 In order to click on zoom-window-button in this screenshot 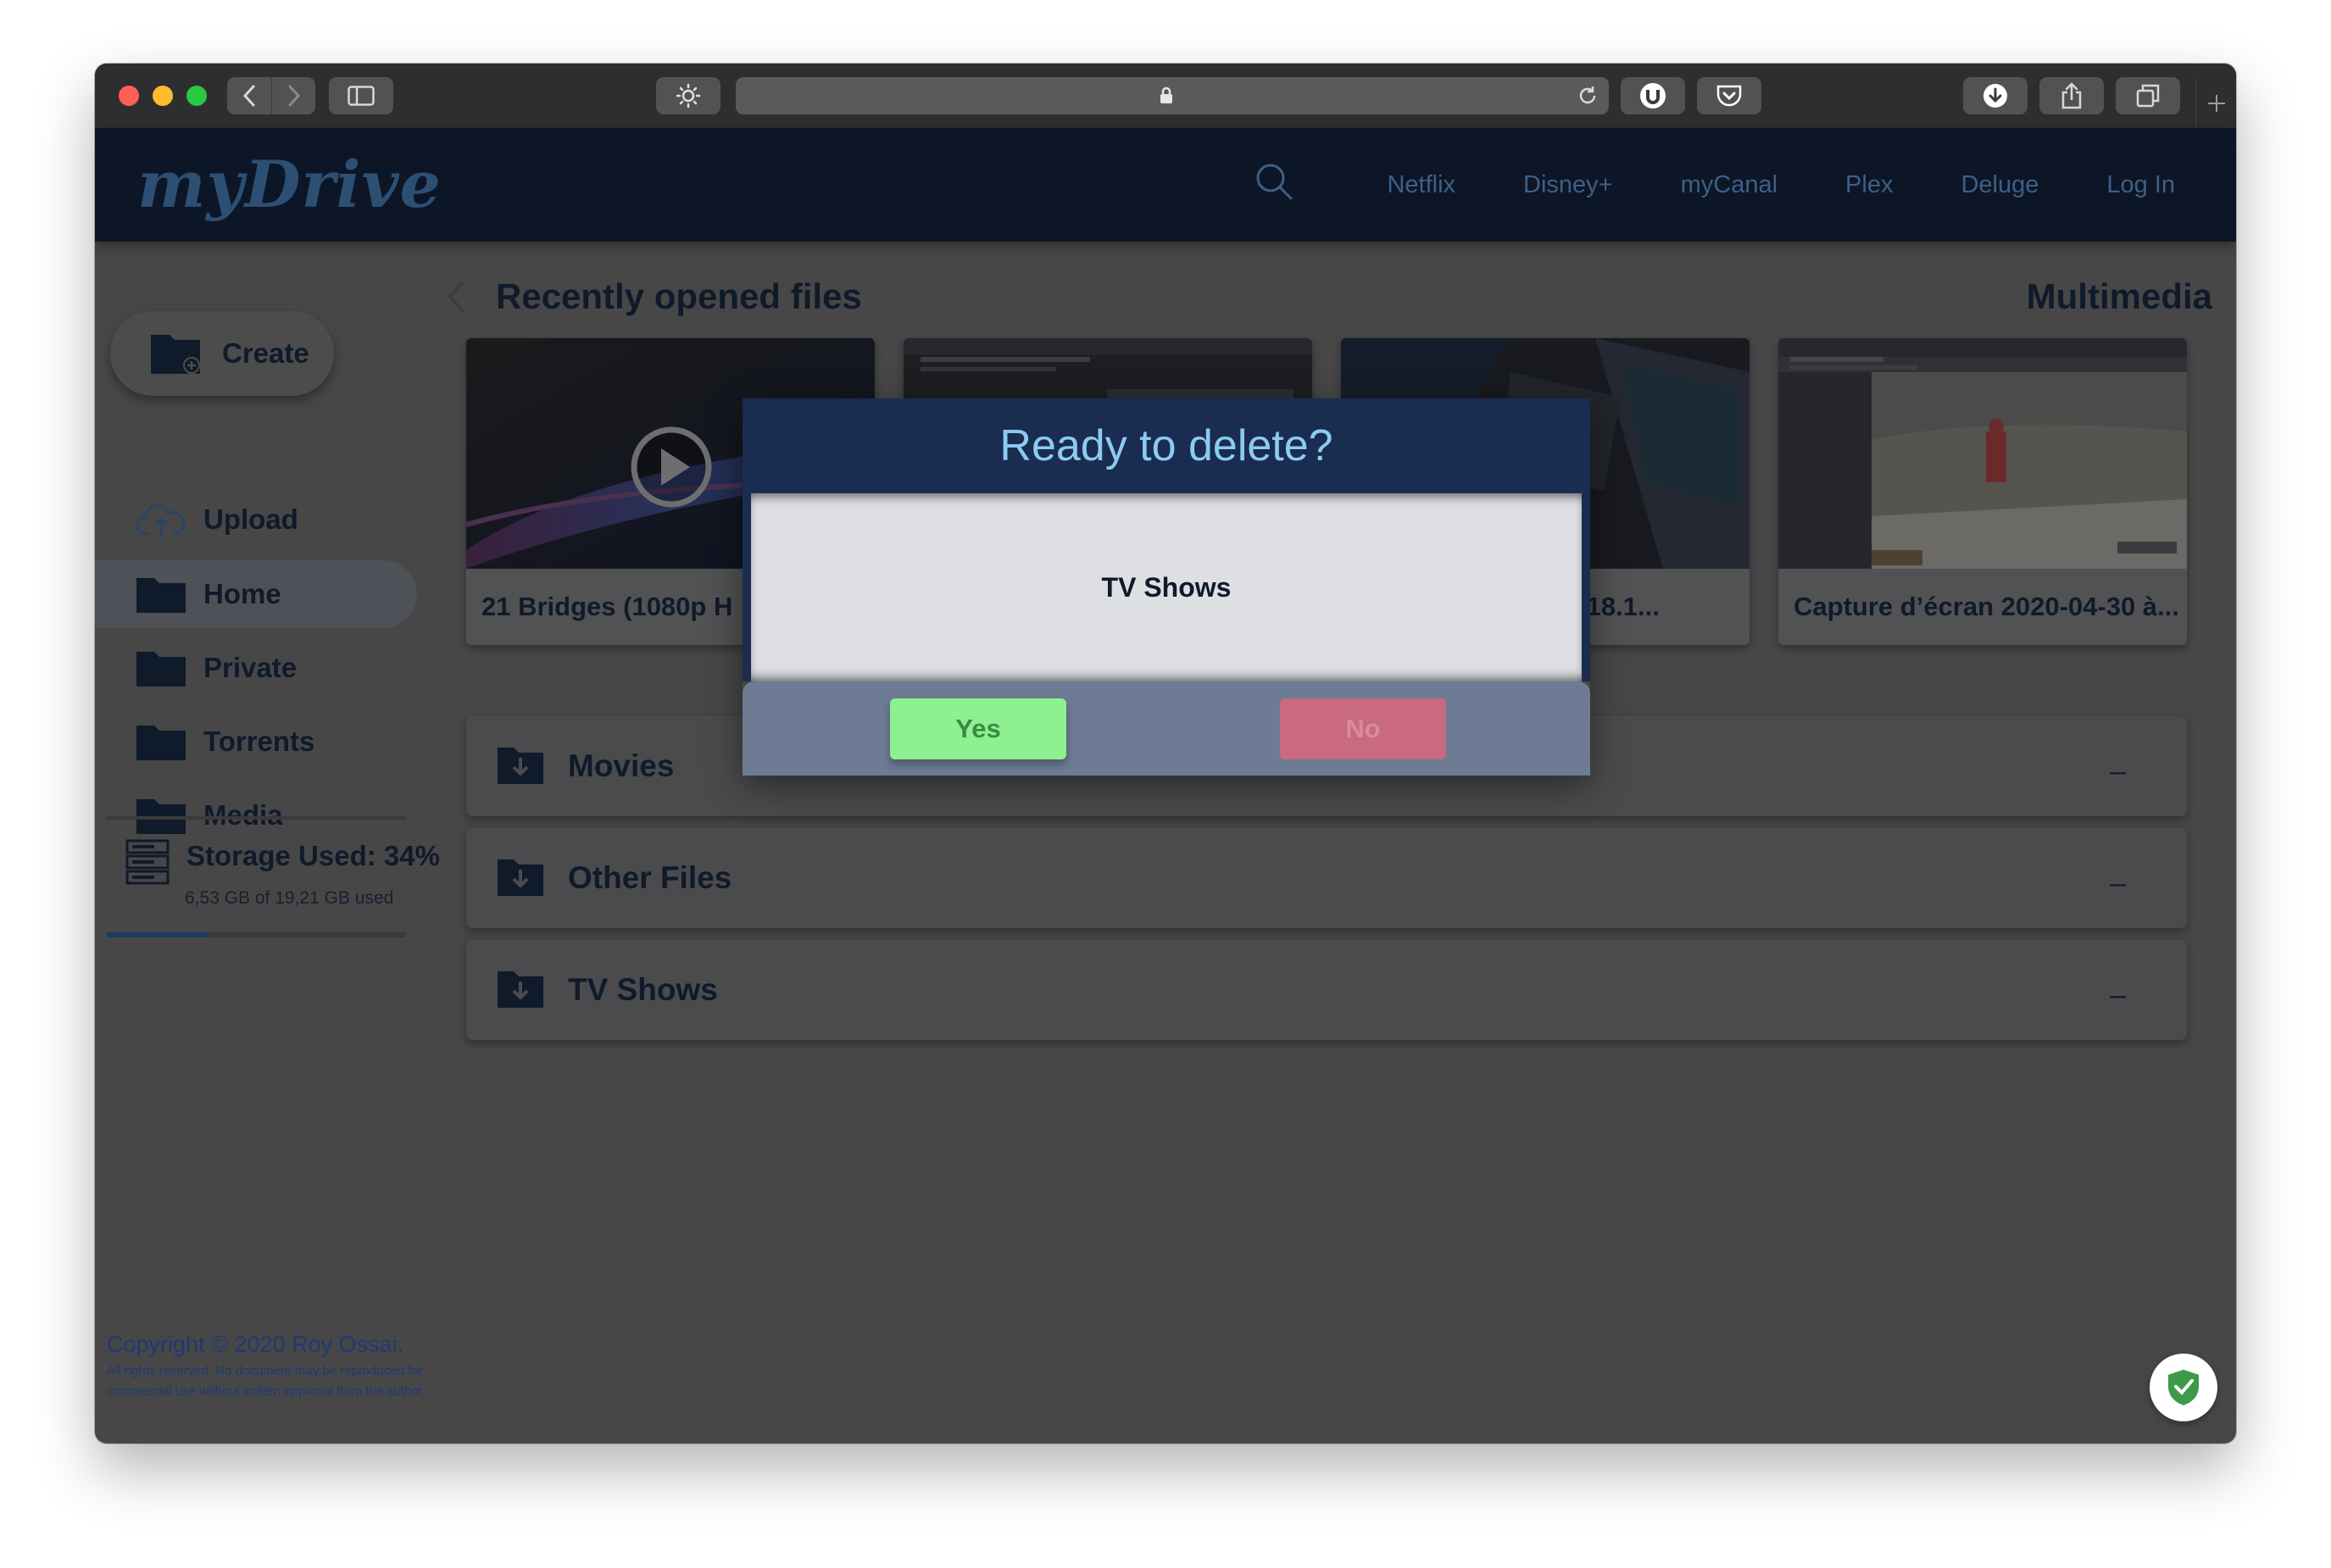, I will do `click(196, 96)`.